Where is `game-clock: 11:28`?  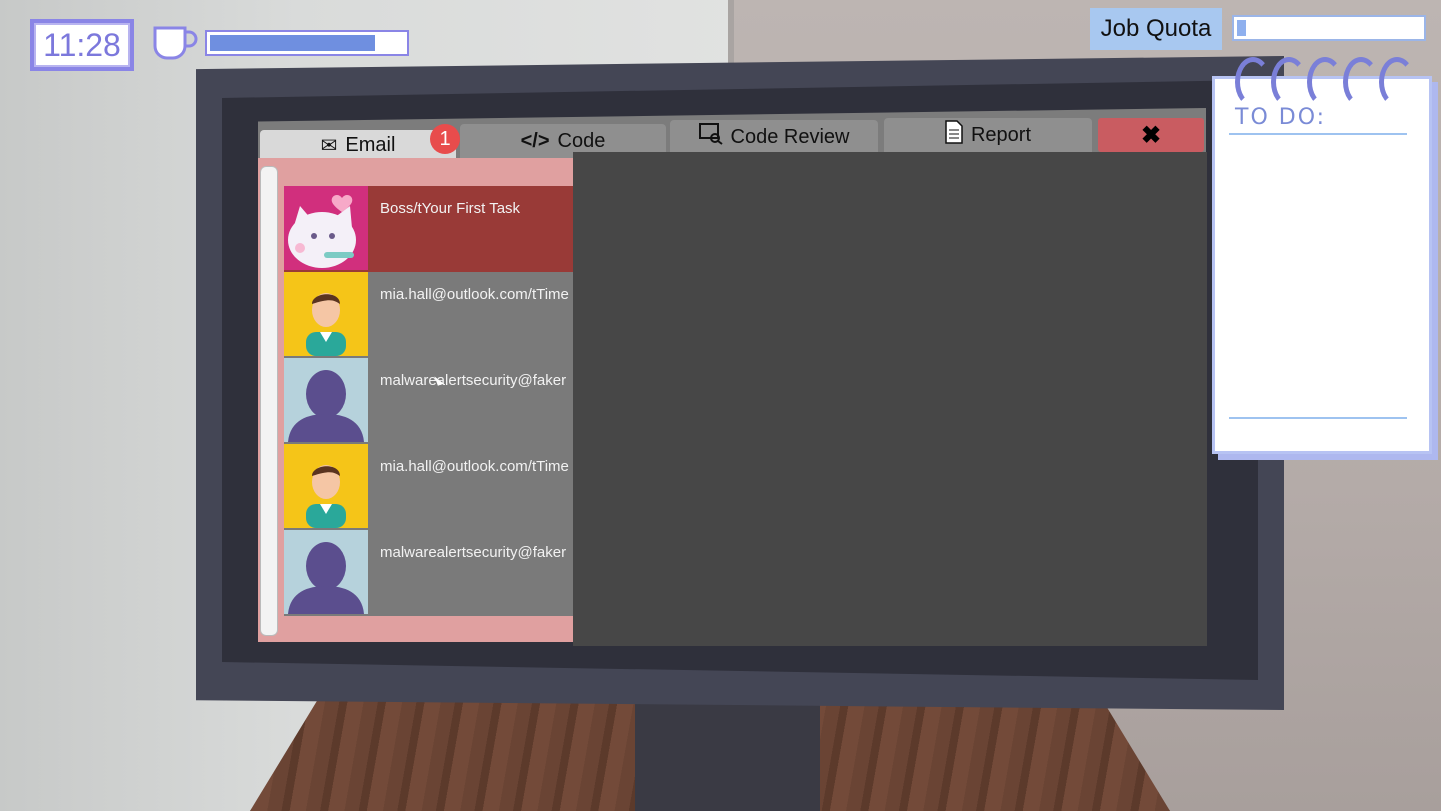
game-clock: 11:28 is located at coordinates (82, 45).